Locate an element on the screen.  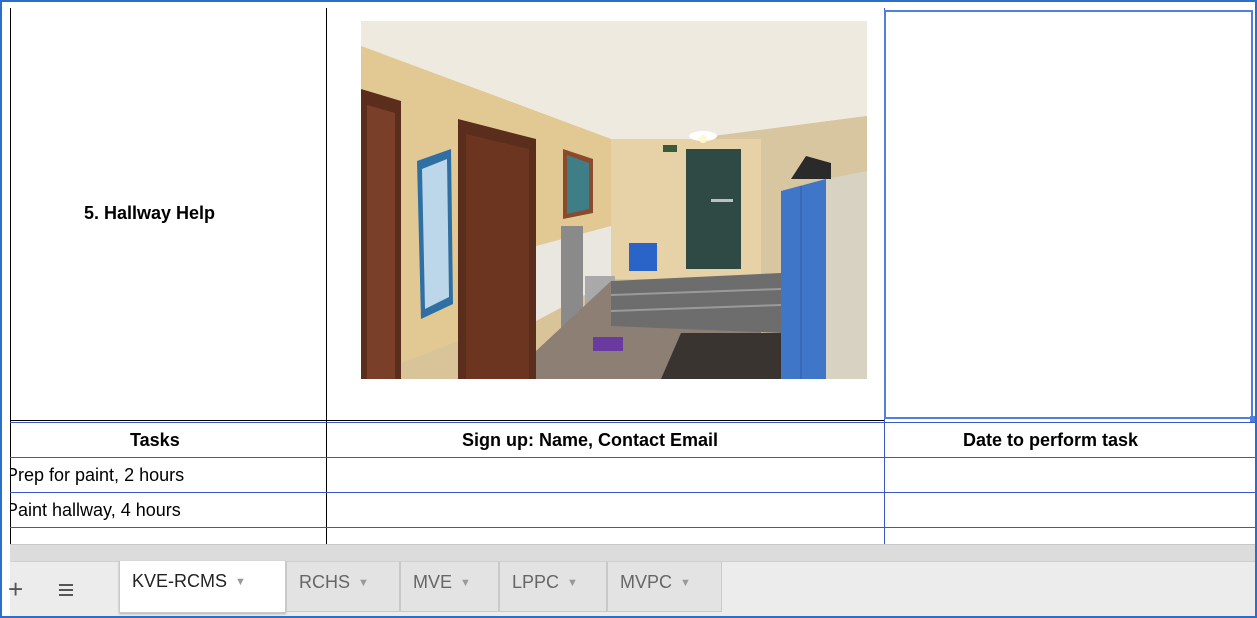
tab-mvpc: MVPC ▼ is located at coordinates (664, 587).